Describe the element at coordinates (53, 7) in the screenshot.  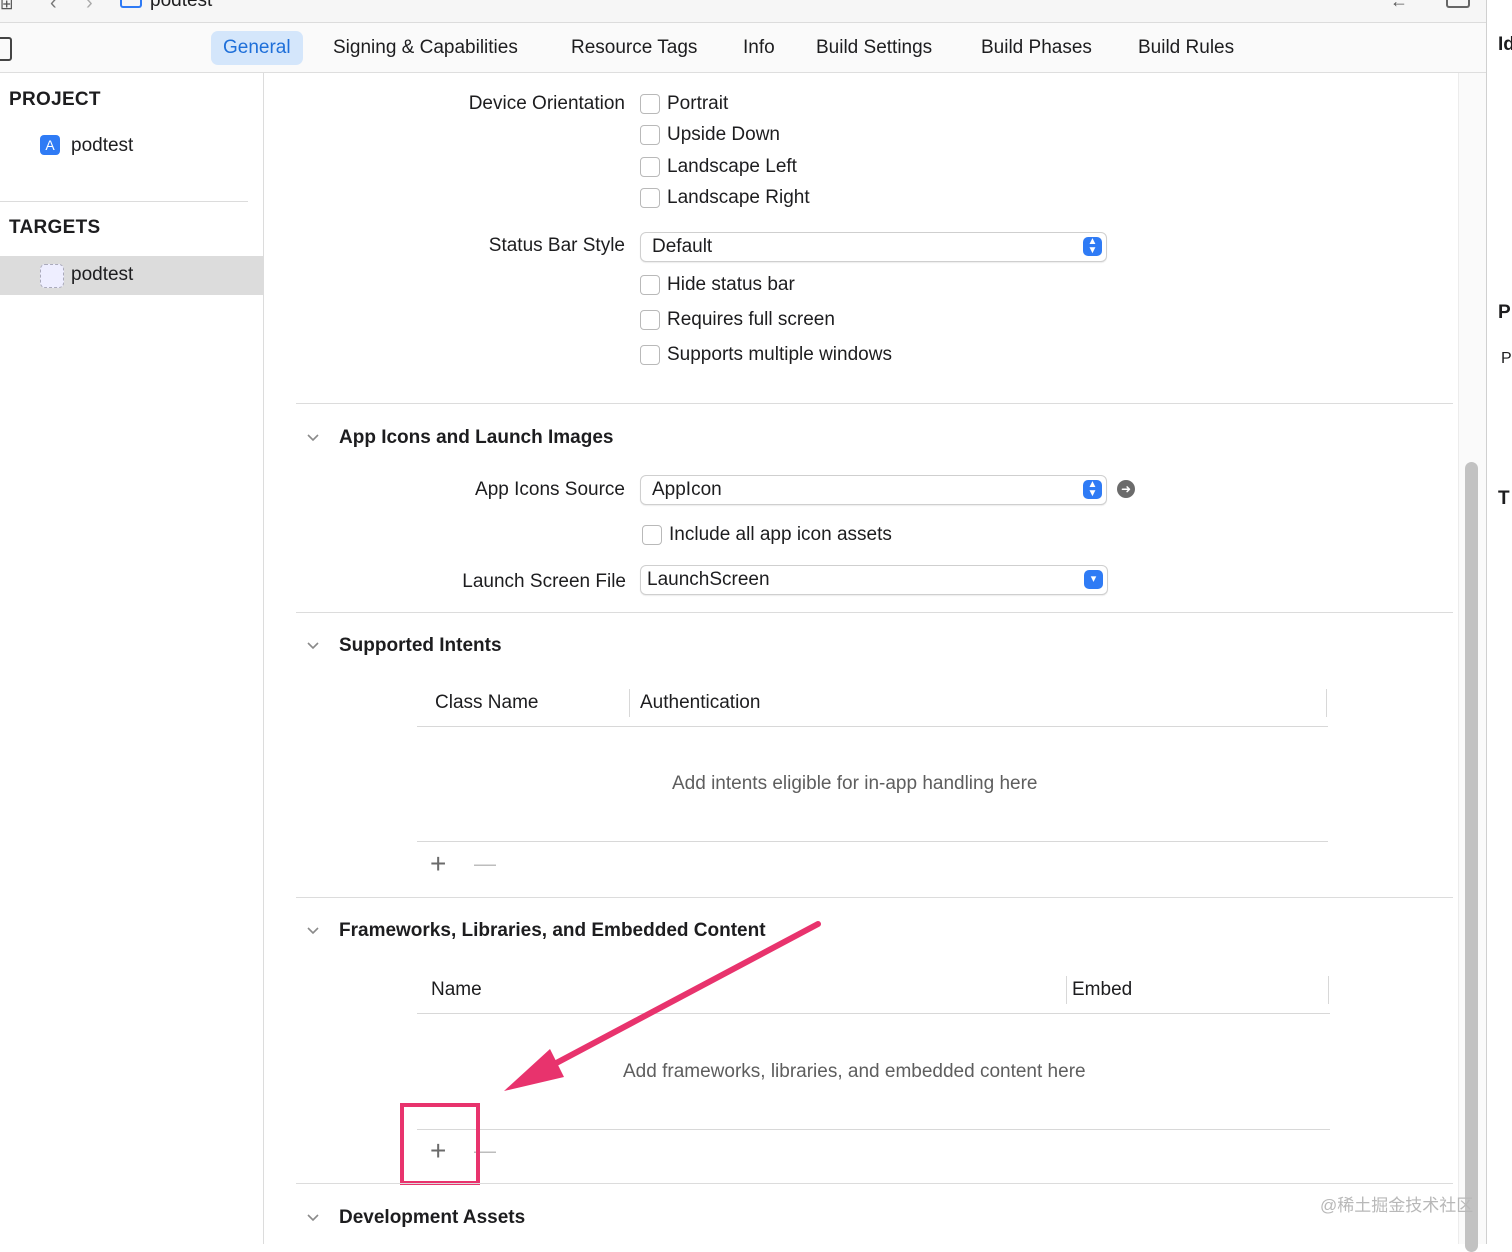
I see `back-arrow-icon: ‹` at that location.